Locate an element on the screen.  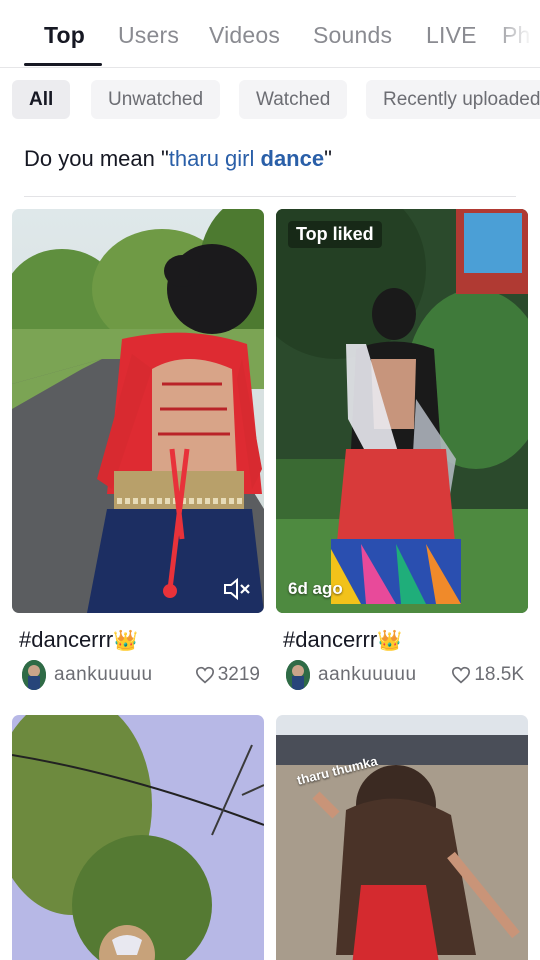
suggestion-prefix: Do you mean " is located at coordinates (96, 158).